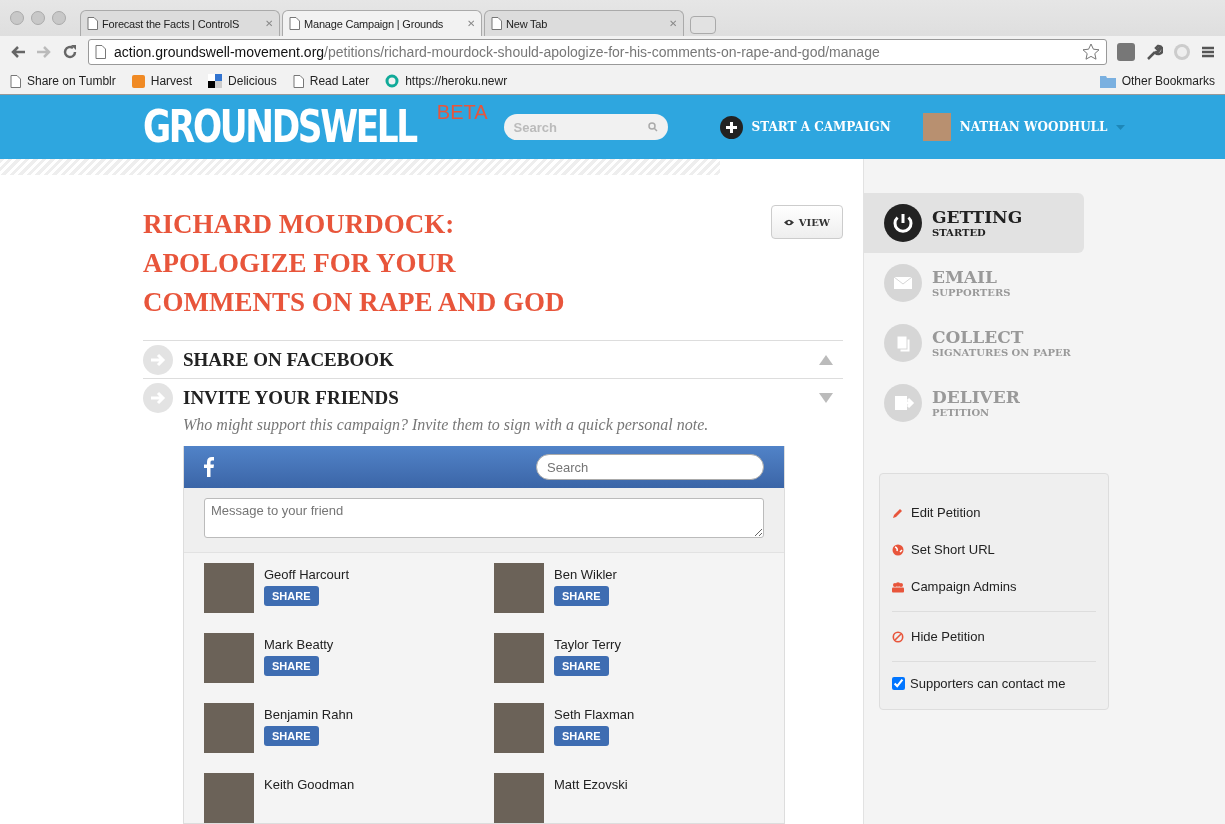  What do you see at coordinates (299, 644) in the screenshot?
I see `friend-name: Mark Beatty` at bounding box center [299, 644].